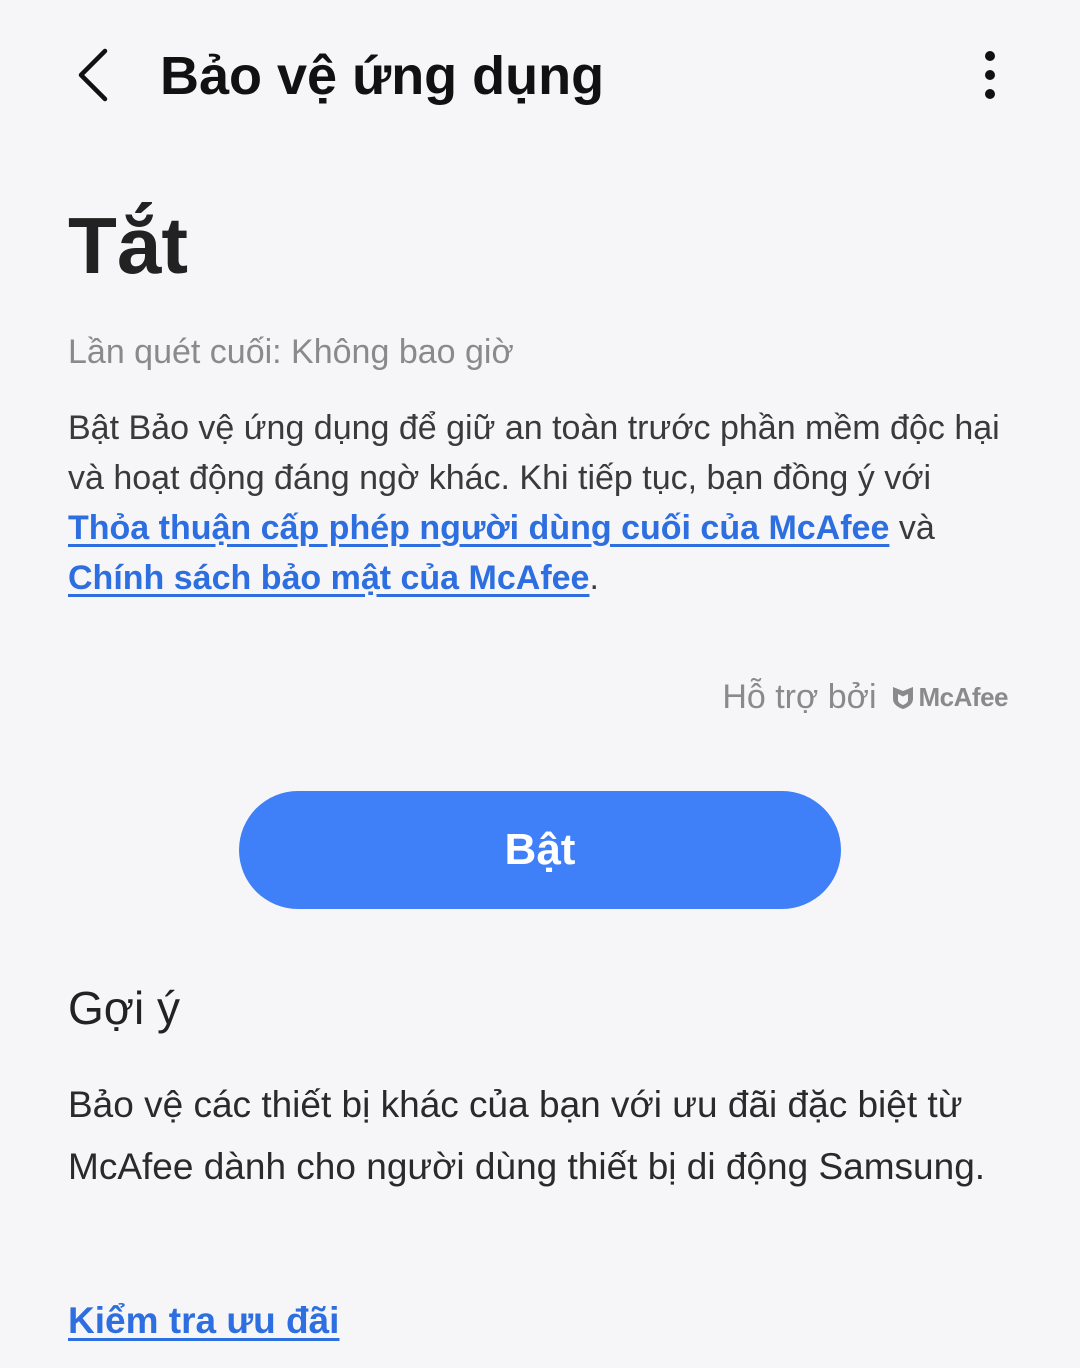  I want to click on privacy-policy-link: Chính sách bảo mật của McAfee, so click(328, 578).